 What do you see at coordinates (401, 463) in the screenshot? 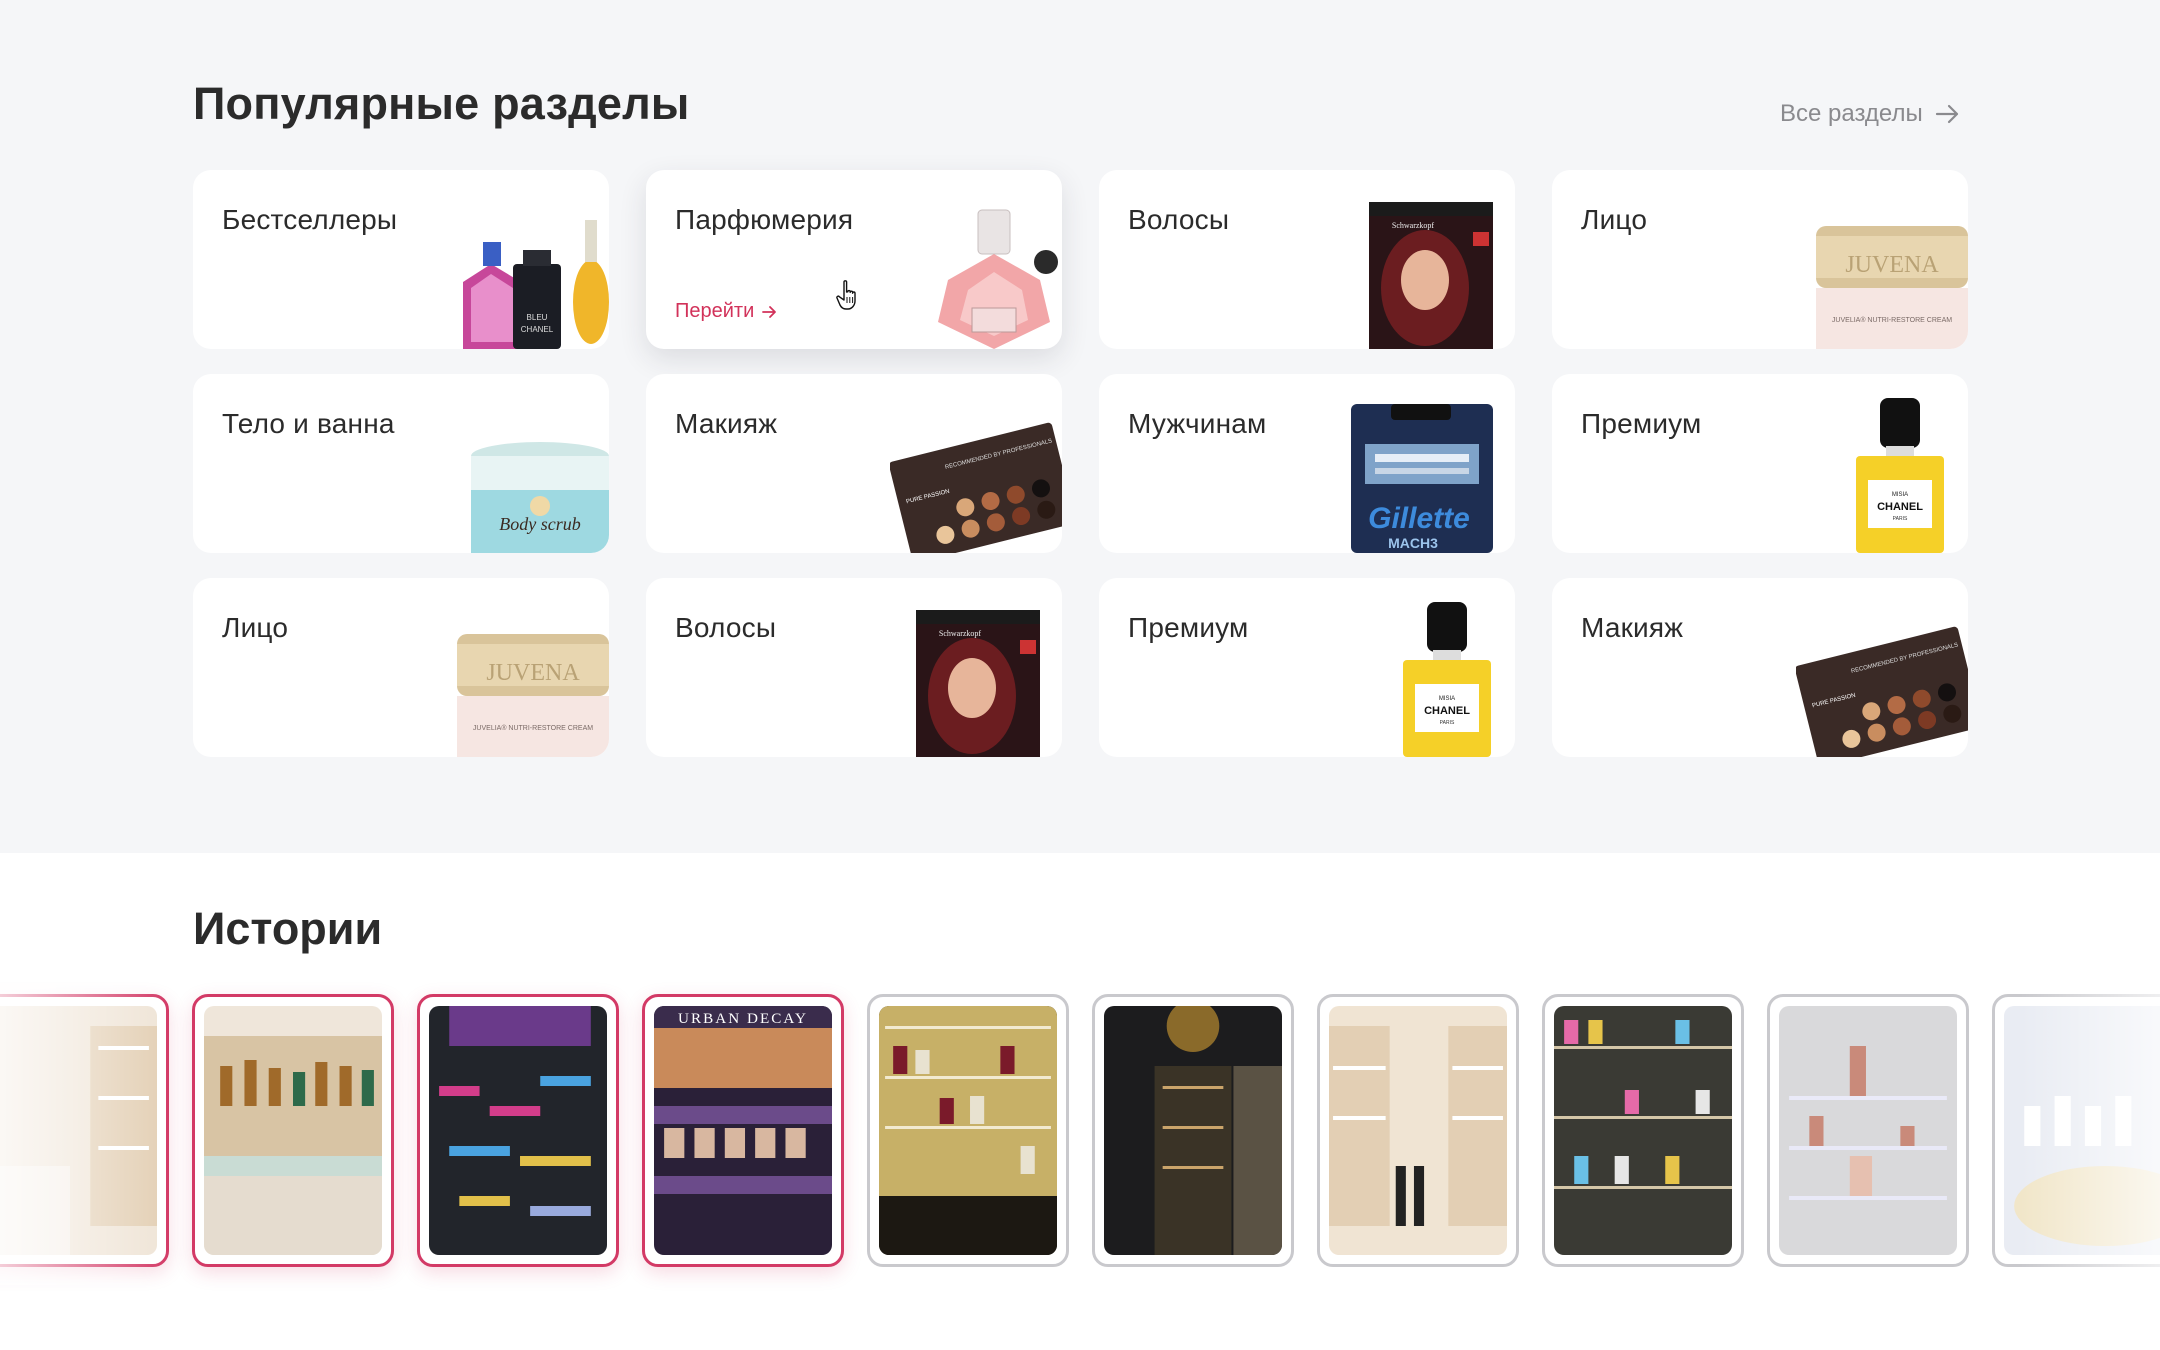
I see `category-card-body-bath: Тело и ванна Body scrub` at bounding box center [401, 463].